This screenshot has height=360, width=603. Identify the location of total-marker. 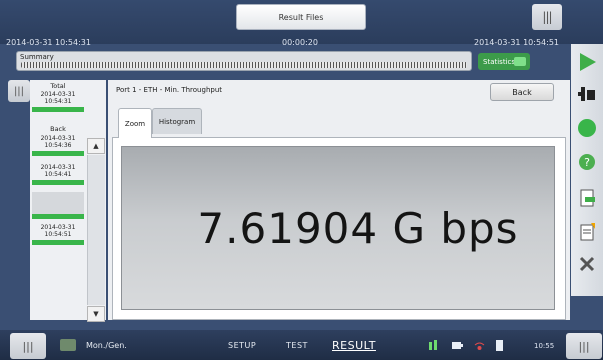
(58, 109).